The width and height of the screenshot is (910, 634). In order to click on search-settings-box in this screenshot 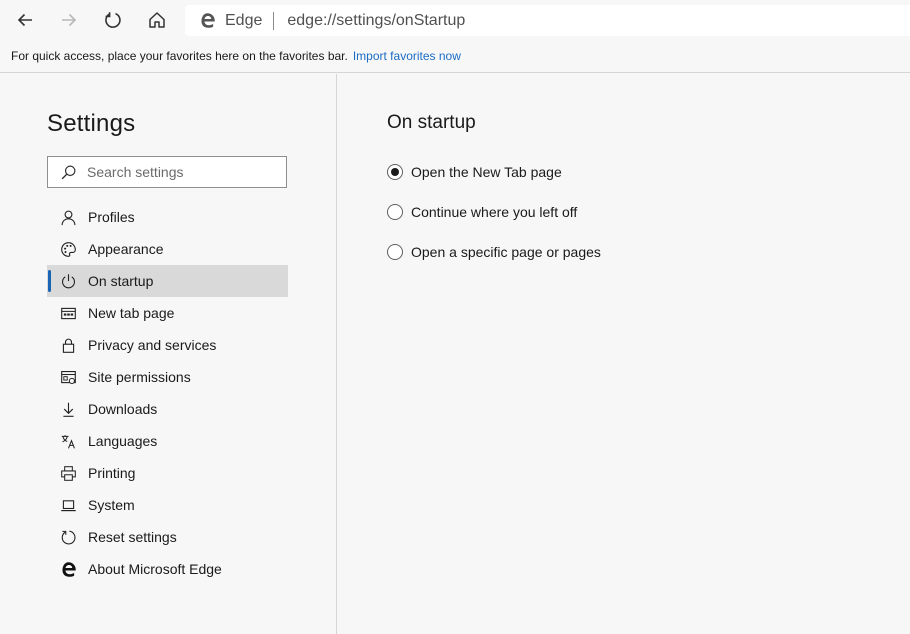, I will do `click(167, 172)`.